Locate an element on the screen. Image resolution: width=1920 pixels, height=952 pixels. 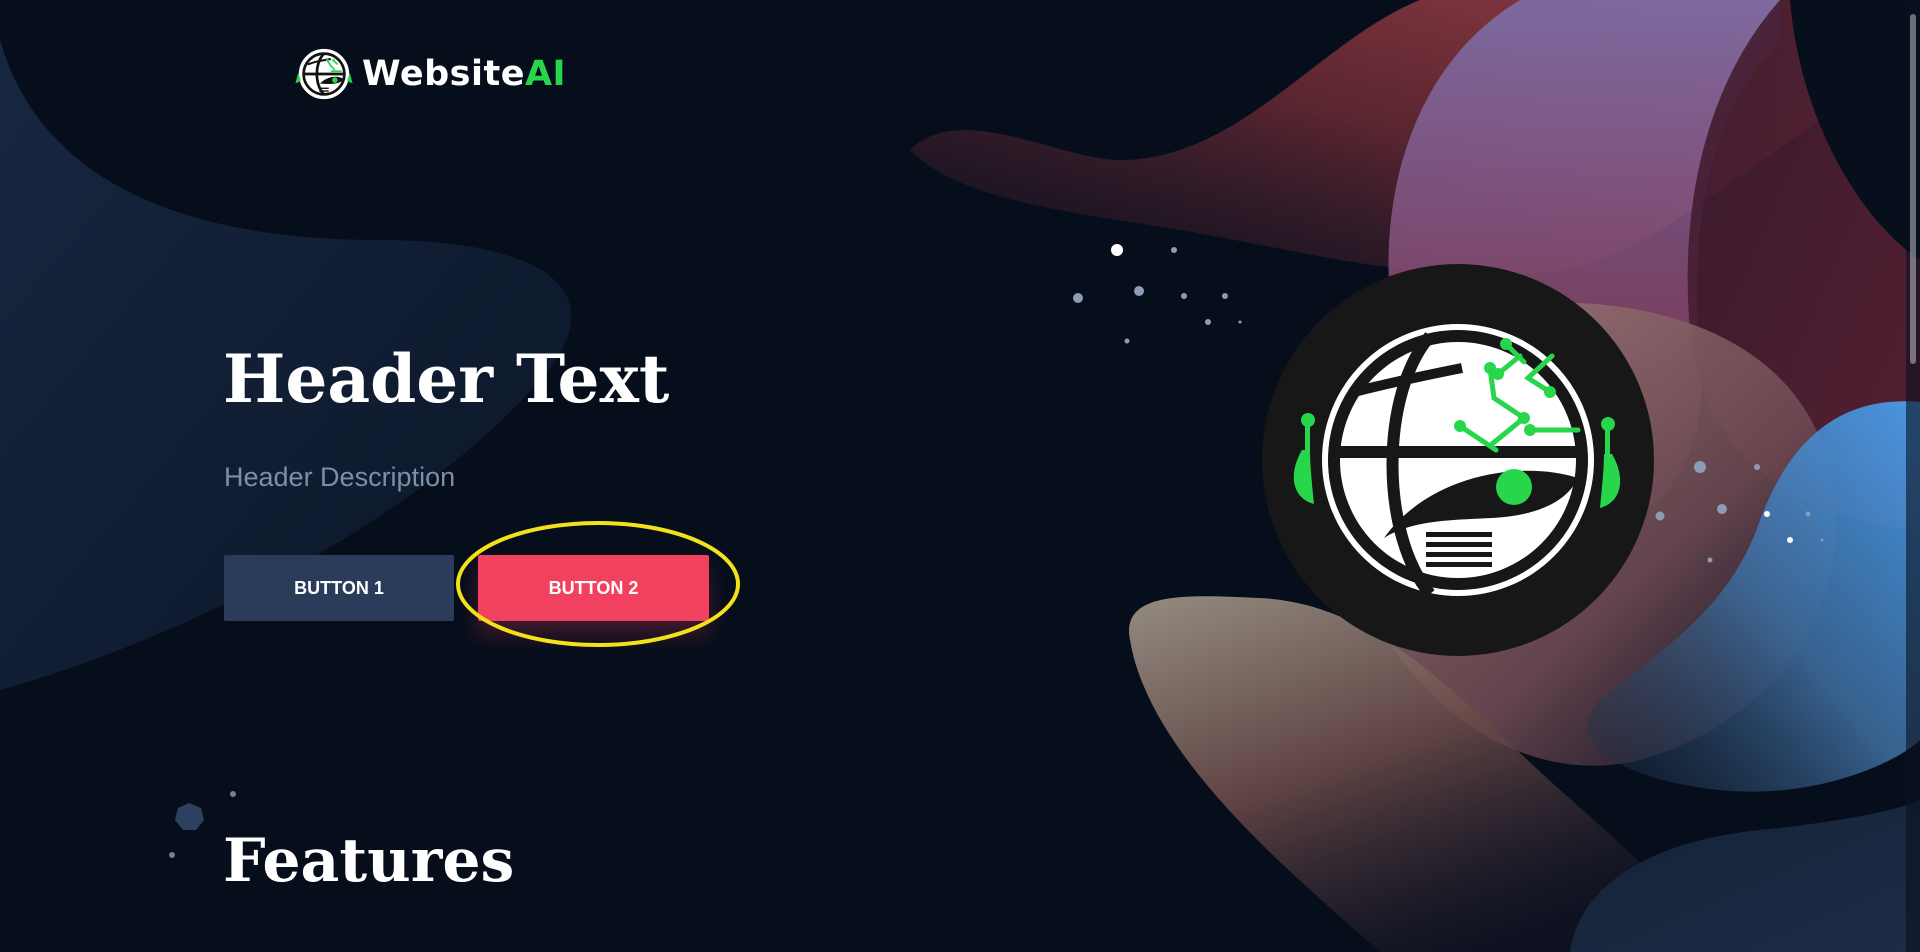
highlight-annotation-ring is located at coordinates (598, 584).